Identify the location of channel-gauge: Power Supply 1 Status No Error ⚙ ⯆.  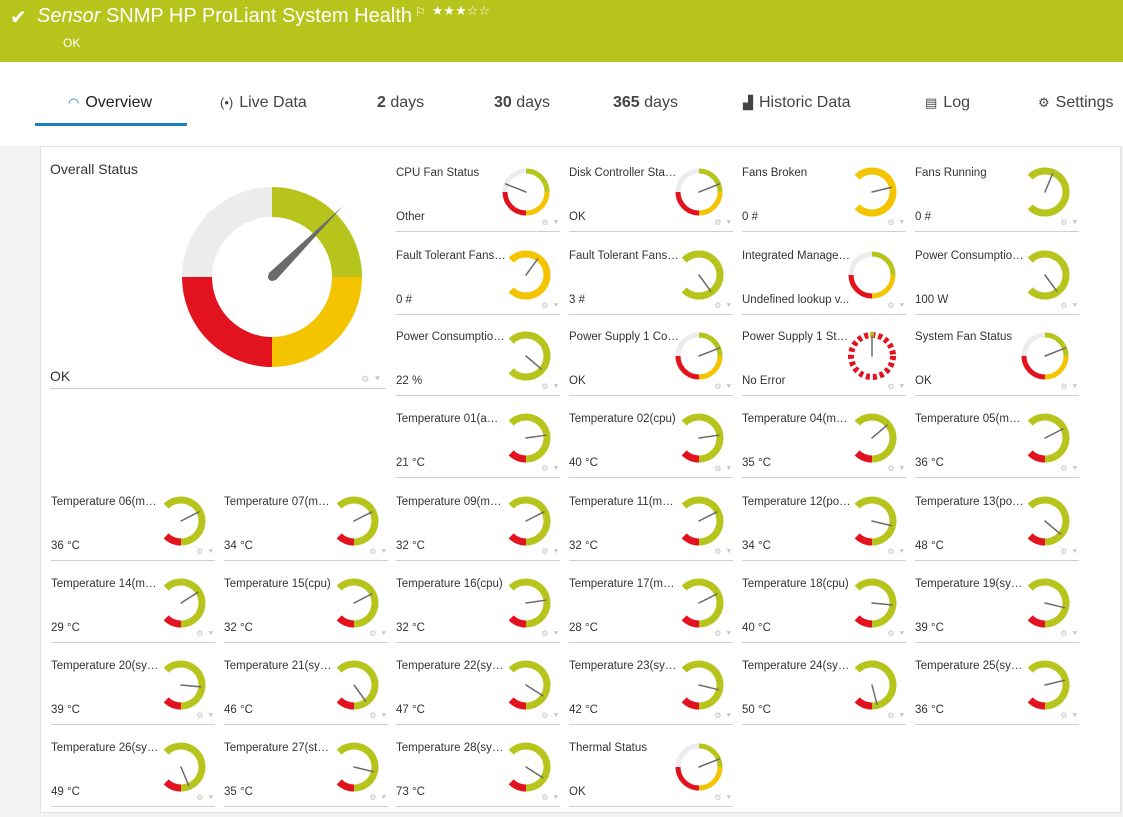
(824, 357).